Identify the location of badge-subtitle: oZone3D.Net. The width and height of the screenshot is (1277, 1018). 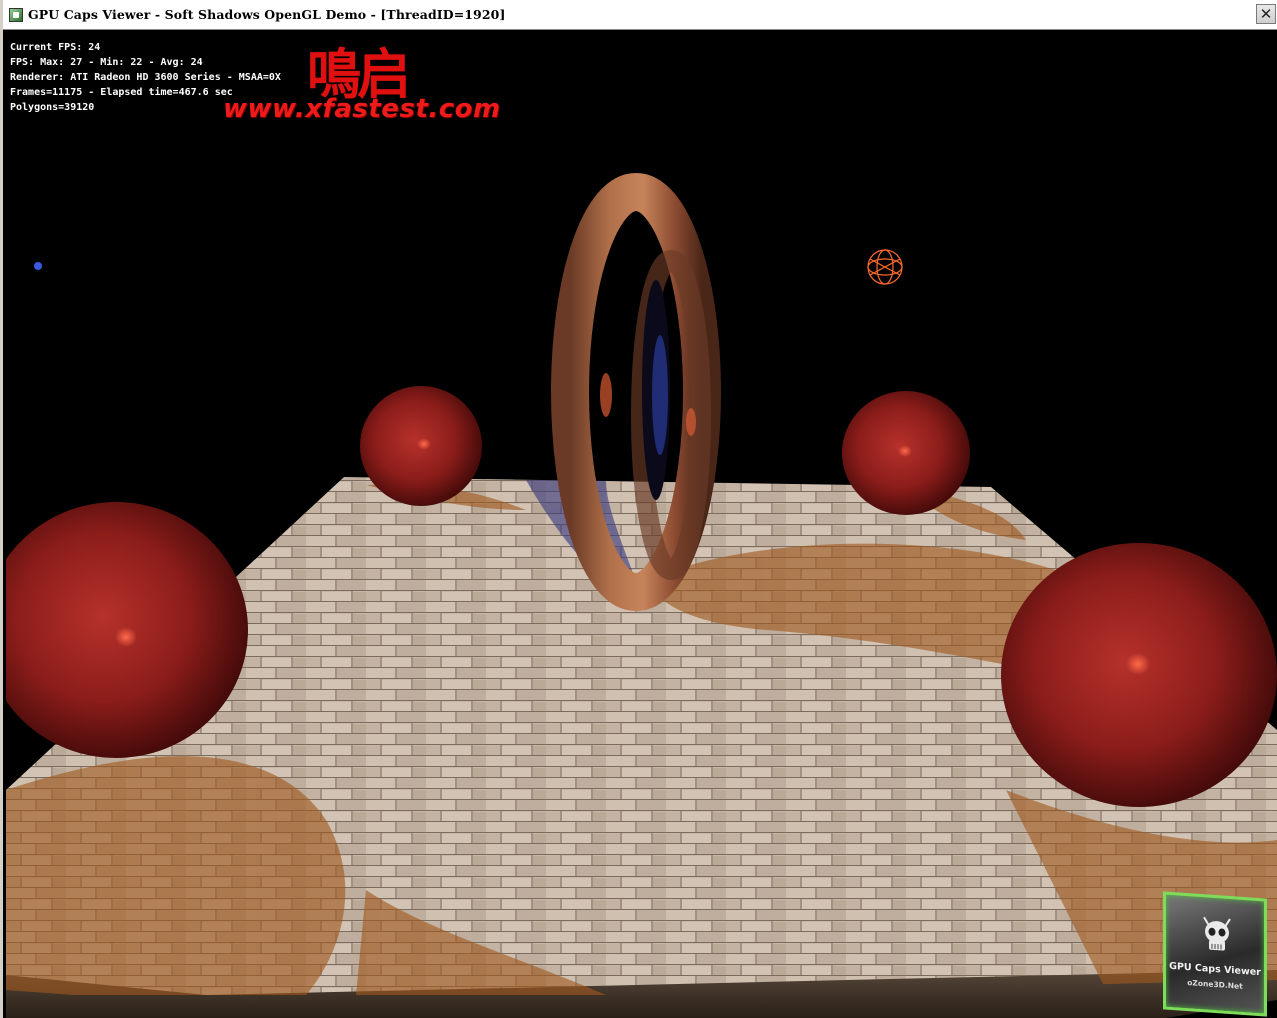
(1215, 984).